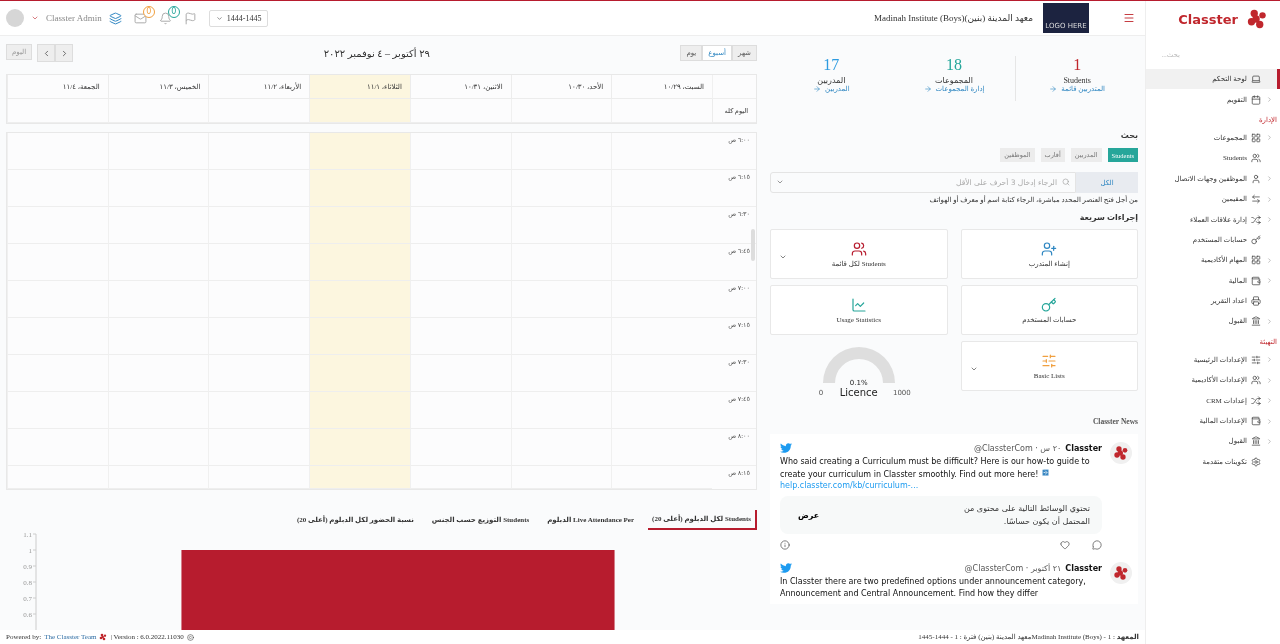  What do you see at coordinates (190, 637) in the screenshot?
I see `copyright-icon` at bounding box center [190, 637].